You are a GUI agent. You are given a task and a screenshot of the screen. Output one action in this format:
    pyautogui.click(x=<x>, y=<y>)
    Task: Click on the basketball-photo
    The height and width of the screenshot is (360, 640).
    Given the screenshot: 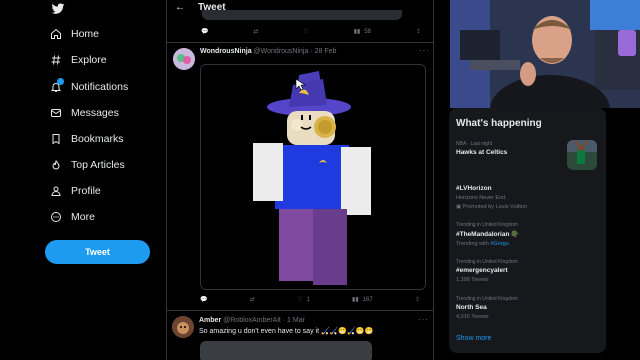 What is the action you would take?
    pyautogui.click(x=582, y=155)
    